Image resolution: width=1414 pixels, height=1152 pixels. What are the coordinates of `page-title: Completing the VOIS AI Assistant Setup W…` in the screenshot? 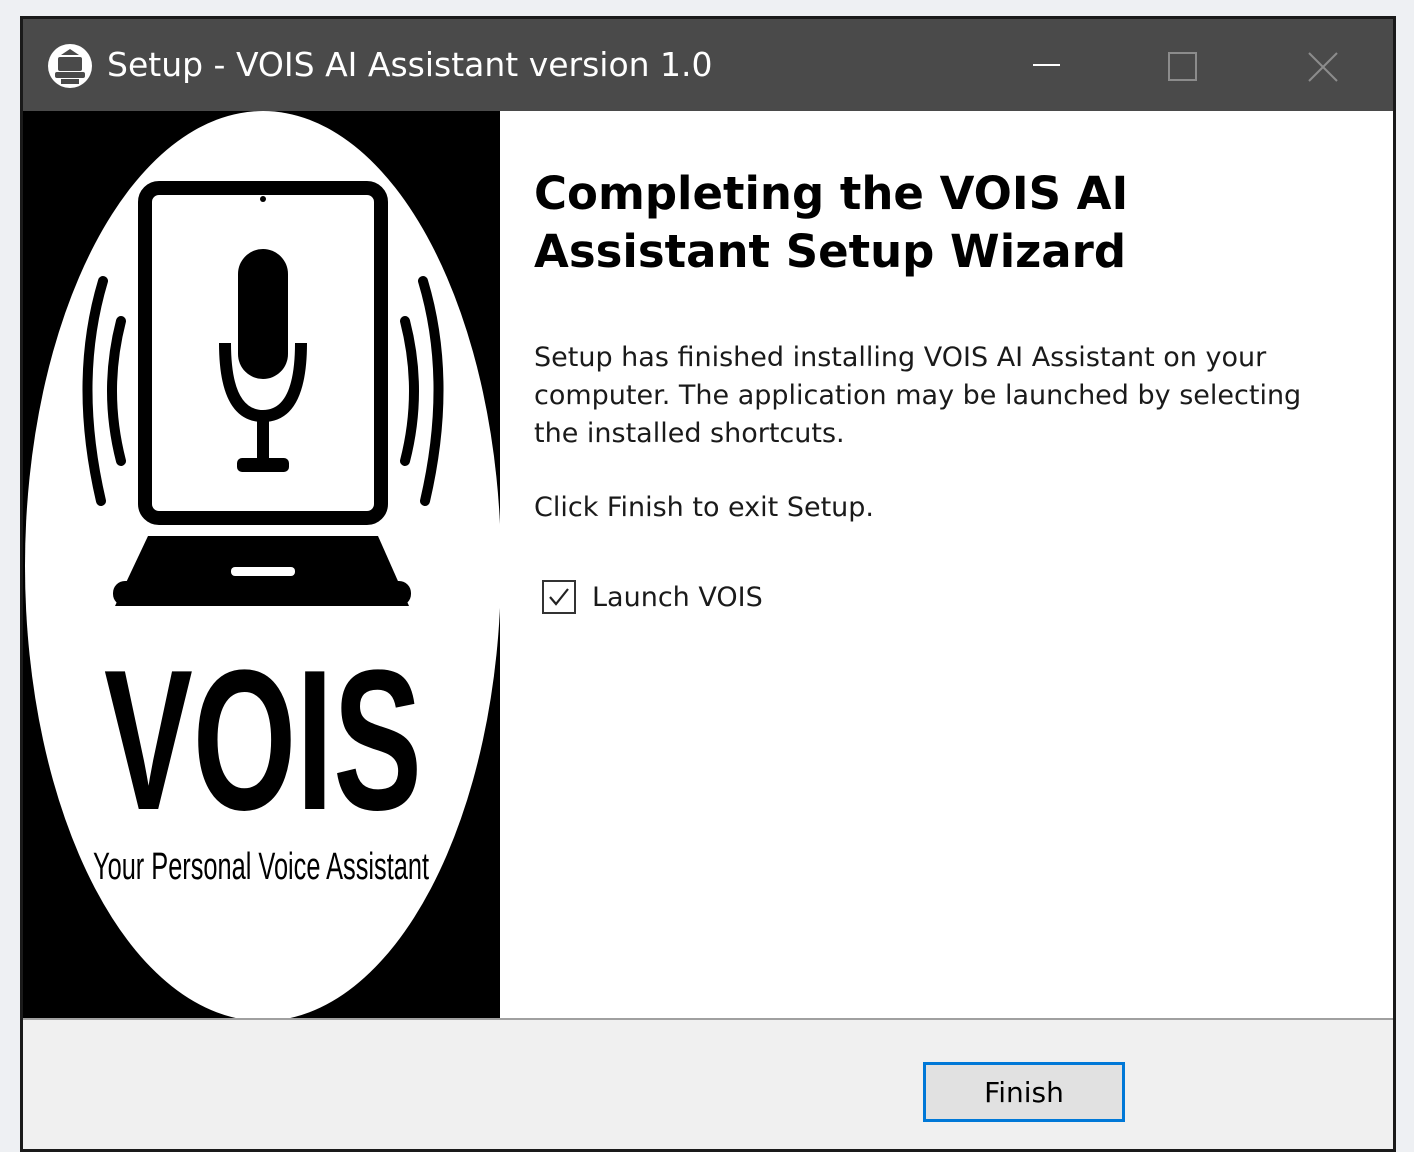 It's located at (831, 222).